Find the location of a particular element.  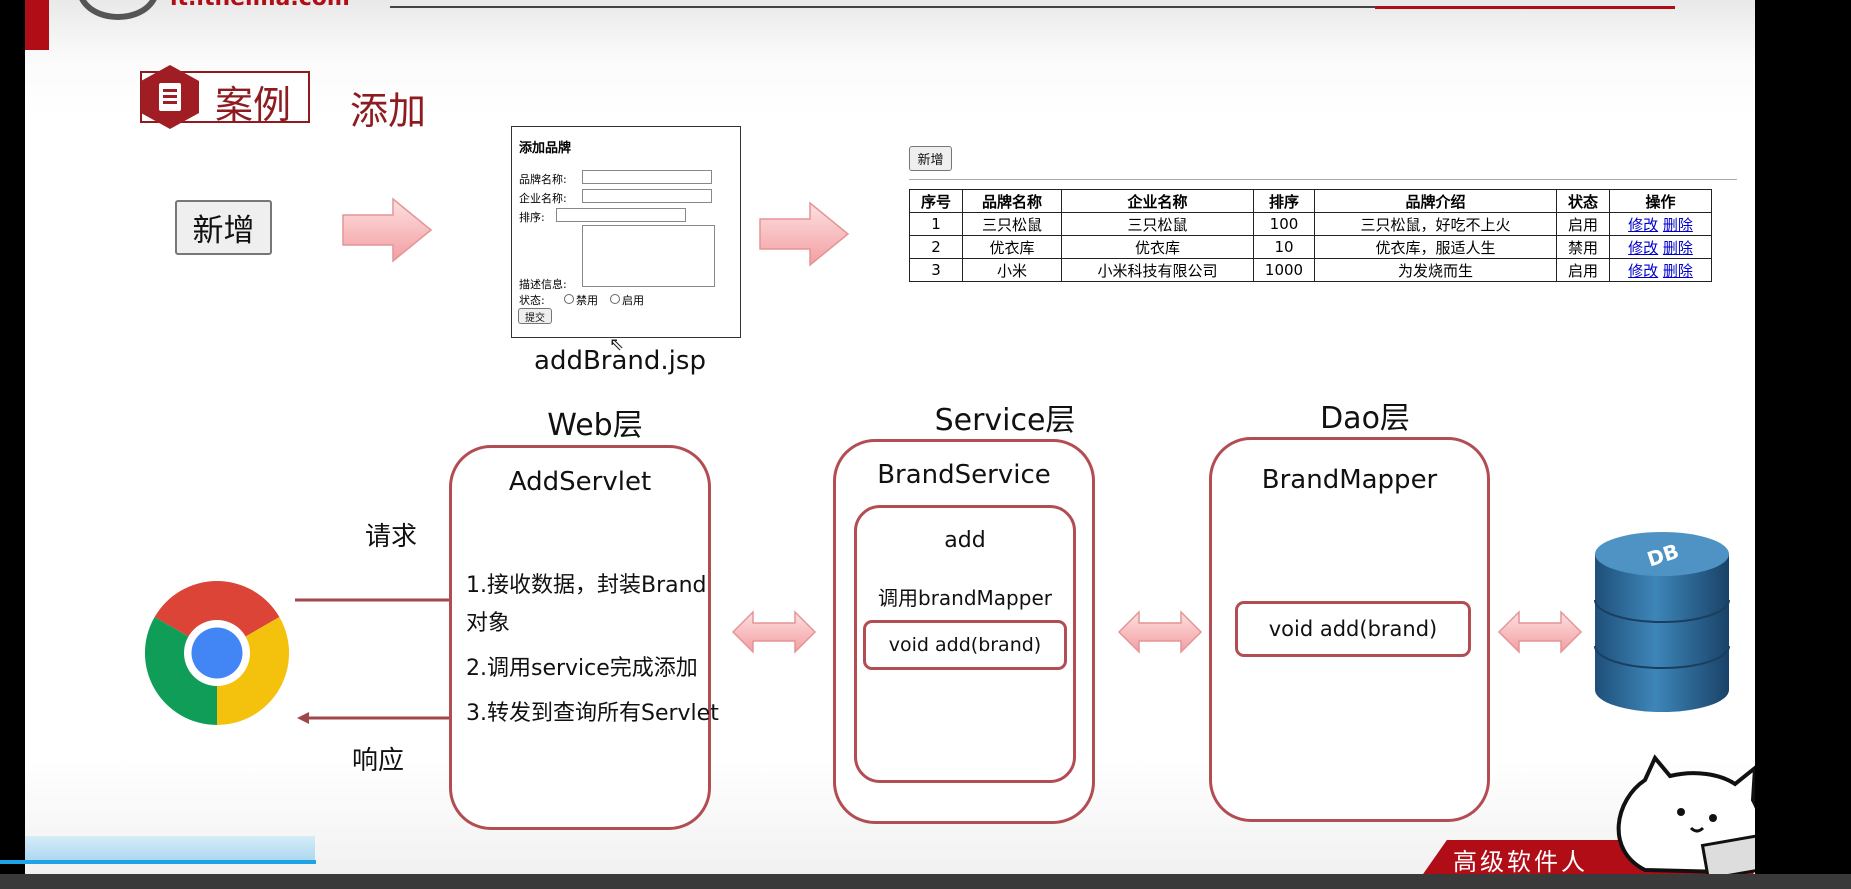

response-label: 响应 is located at coordinates (378, 761).